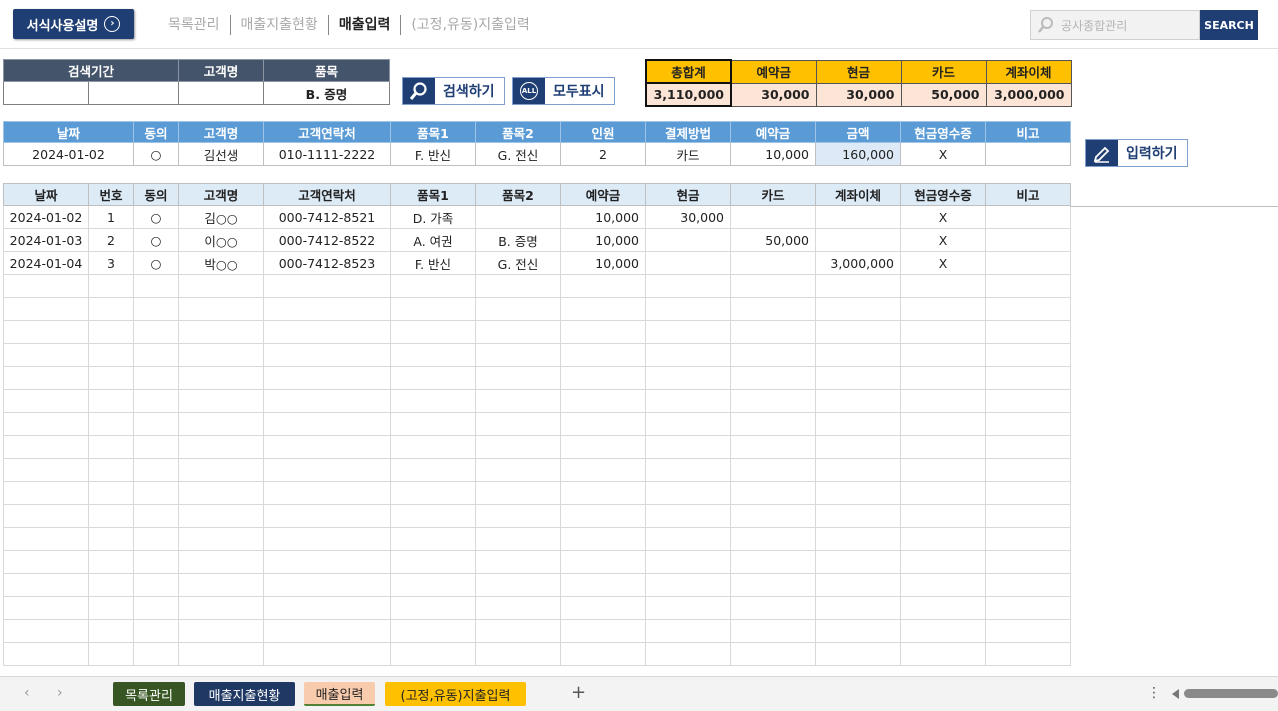 The image size is (1278, 711). I want to click on input-note, so click(1028, 154).